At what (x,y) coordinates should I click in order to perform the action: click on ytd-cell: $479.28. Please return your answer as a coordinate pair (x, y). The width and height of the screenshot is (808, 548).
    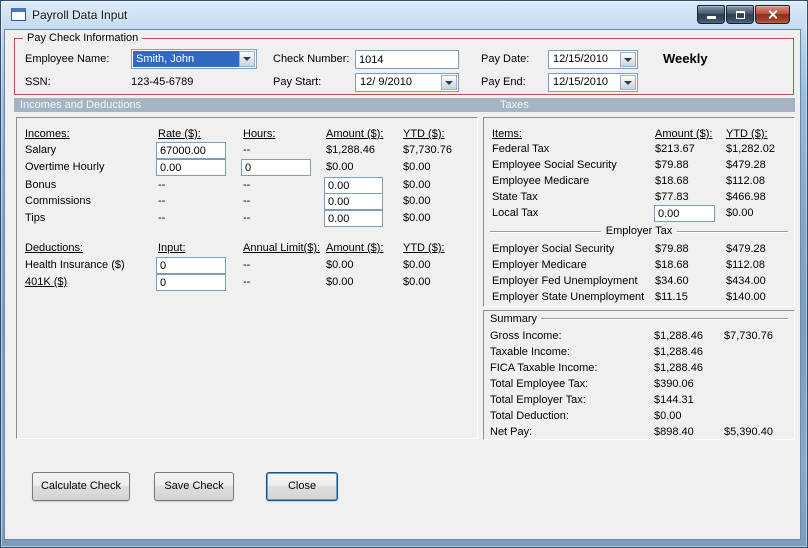
    Looking at the image, I should click on (746, 249).